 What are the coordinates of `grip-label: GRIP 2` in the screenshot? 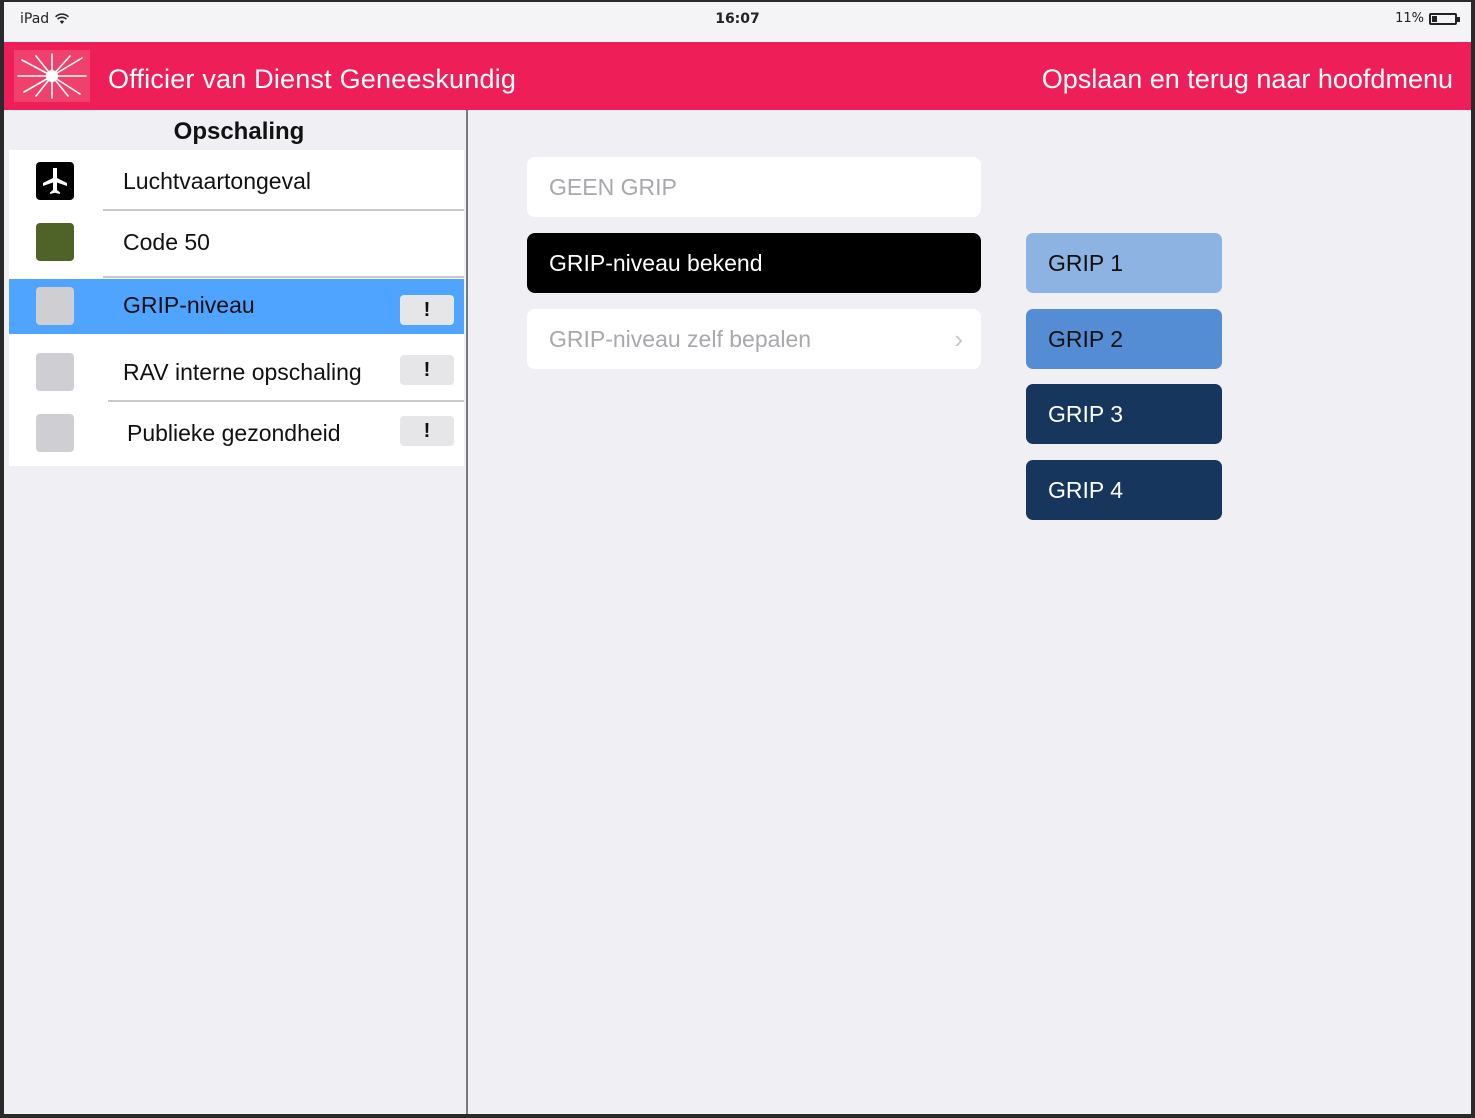 It's located at (1085, 339).